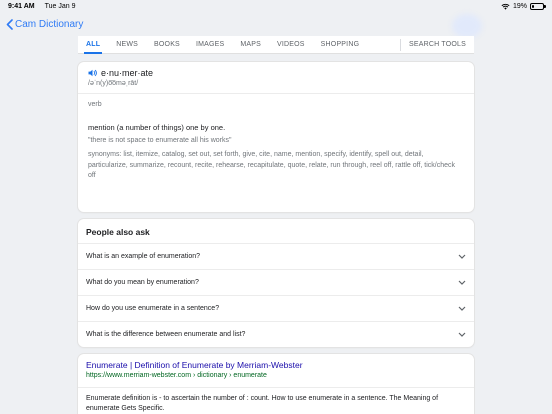  I want to click on paa-question: What do you mean by enumeration?, so click(276, 282).